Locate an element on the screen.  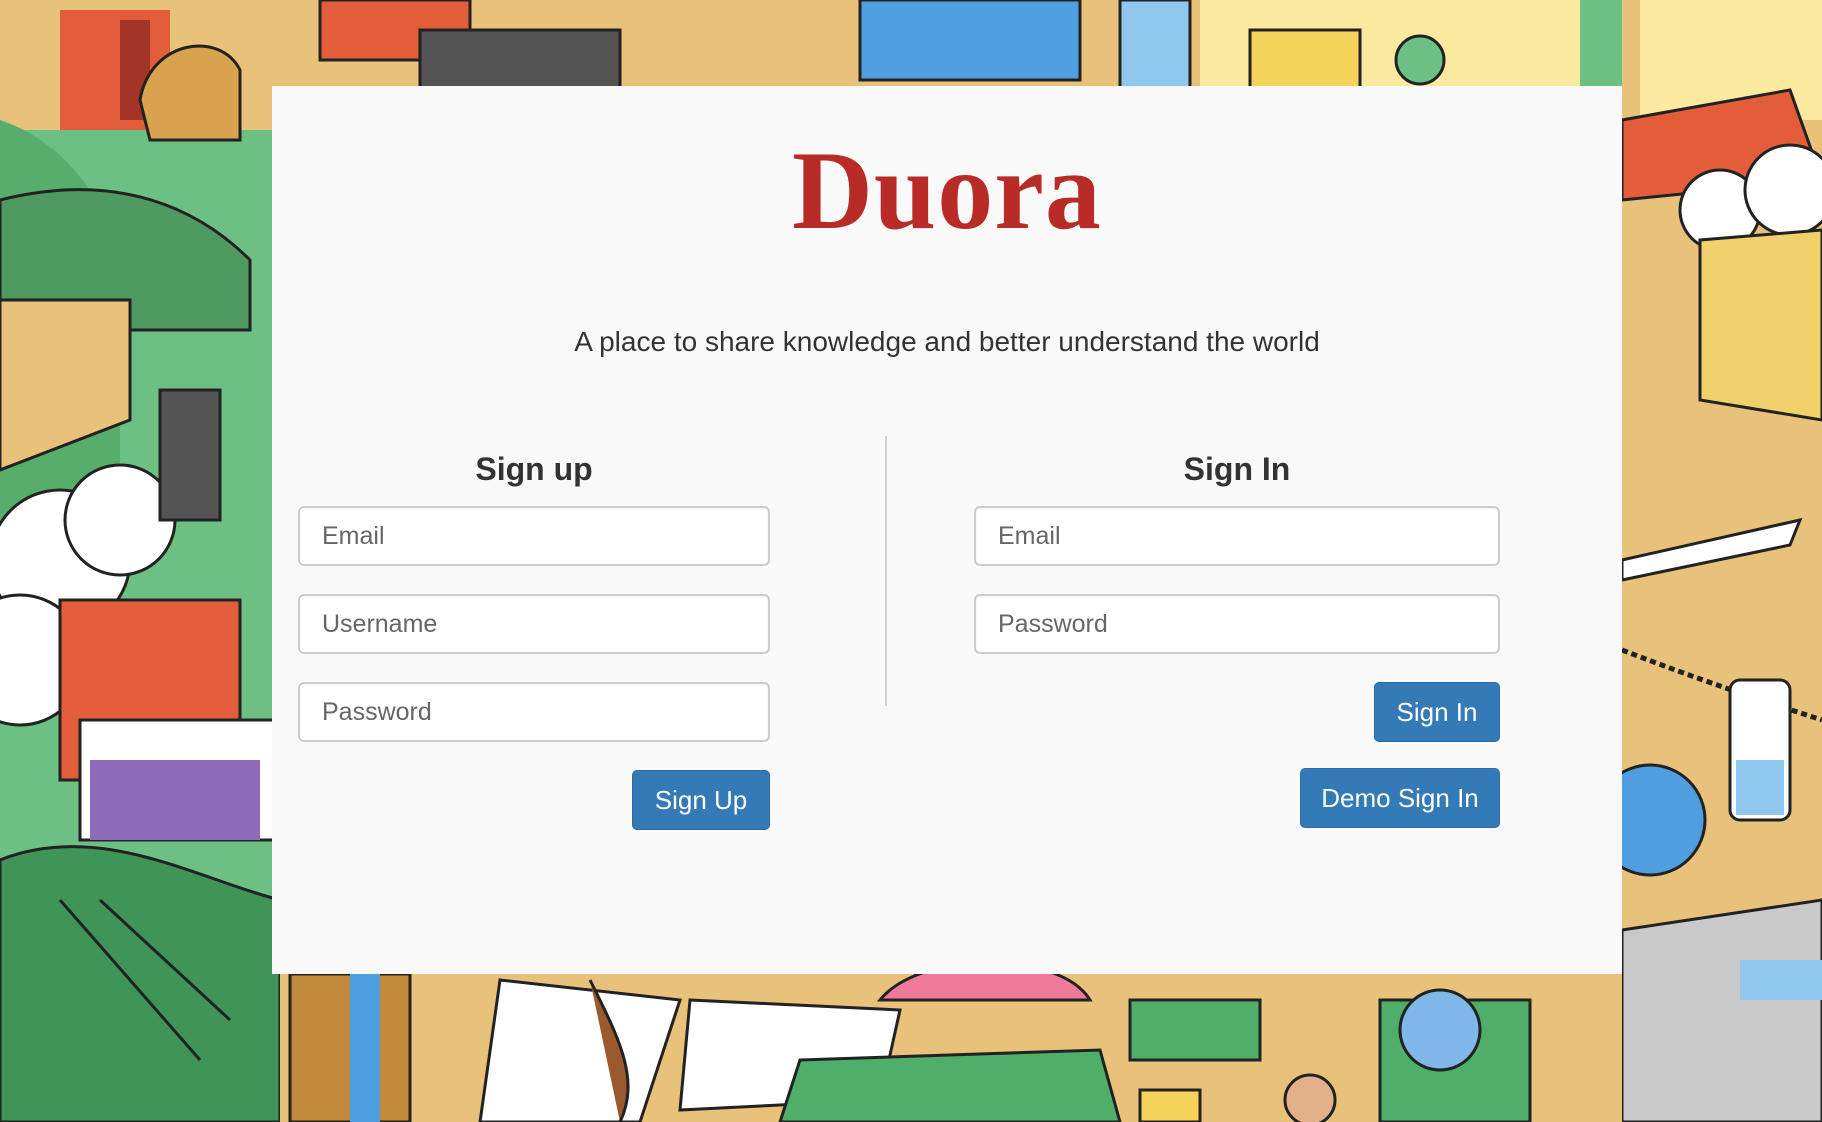
column-divider is located at coordinates (886, 571).